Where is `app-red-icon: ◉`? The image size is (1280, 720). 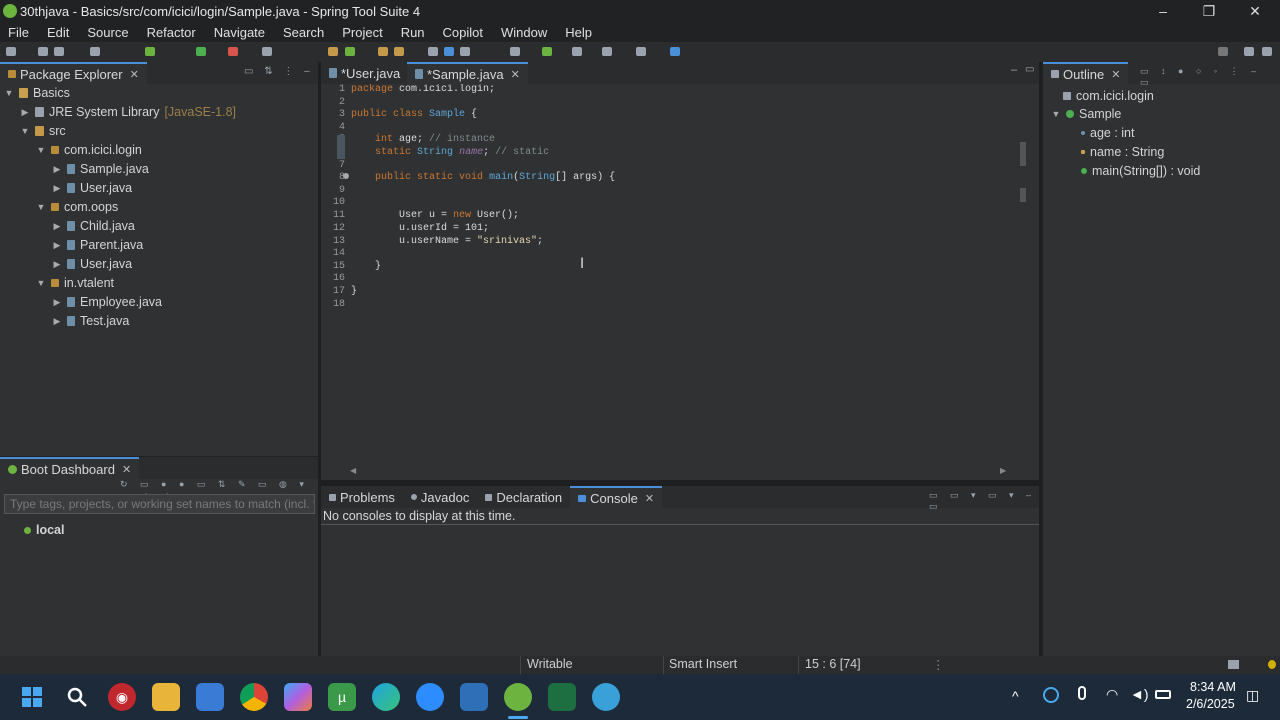
app-red-icon: ◉ is located at coordinates (122, 697).